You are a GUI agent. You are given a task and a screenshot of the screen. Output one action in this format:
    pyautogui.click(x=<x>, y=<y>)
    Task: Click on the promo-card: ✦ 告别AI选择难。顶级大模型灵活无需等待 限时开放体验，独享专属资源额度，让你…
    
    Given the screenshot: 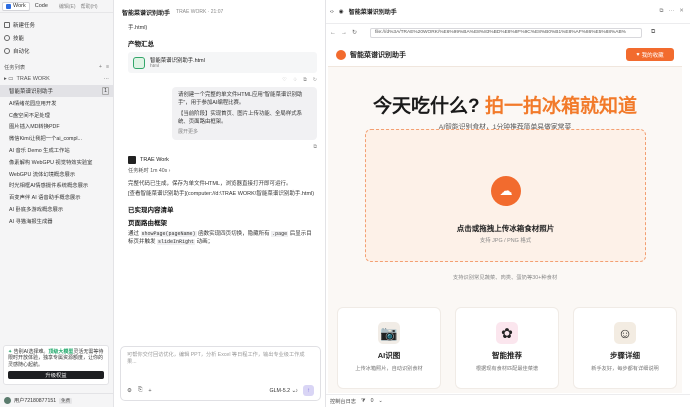 What is the action you would take?
    pyautogui.click(x=56, y=365)
    